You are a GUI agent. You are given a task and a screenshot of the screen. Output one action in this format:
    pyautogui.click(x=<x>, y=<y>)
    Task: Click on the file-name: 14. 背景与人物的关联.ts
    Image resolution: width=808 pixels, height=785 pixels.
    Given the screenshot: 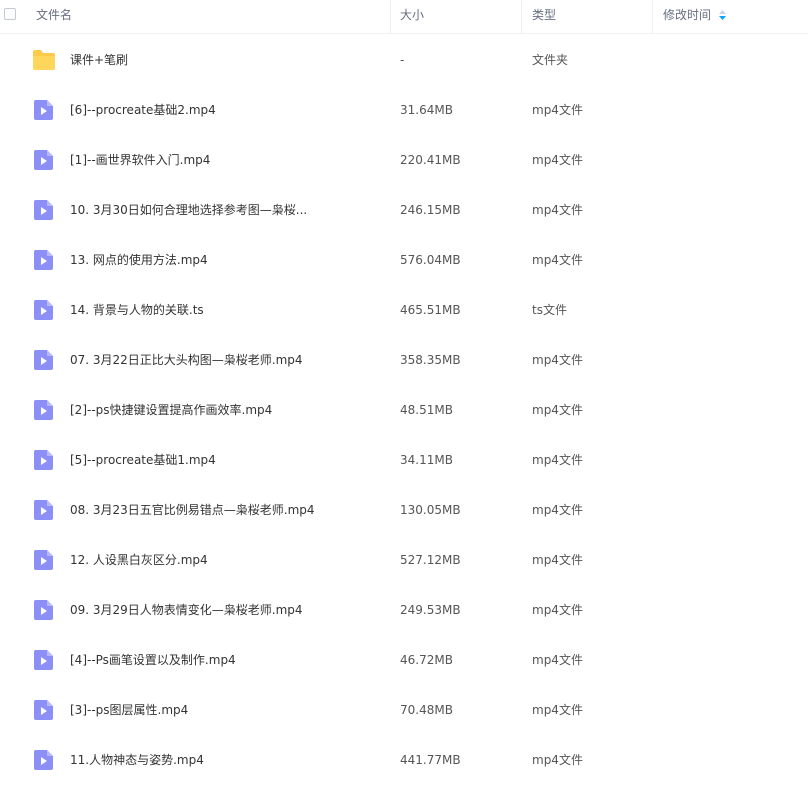 What is the action you would take?
    pyautogui.click(x=137, y=310)
    